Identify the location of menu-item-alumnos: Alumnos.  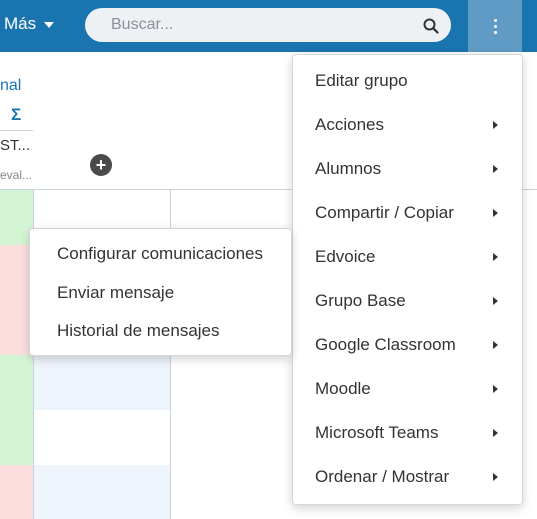
(407, 169).